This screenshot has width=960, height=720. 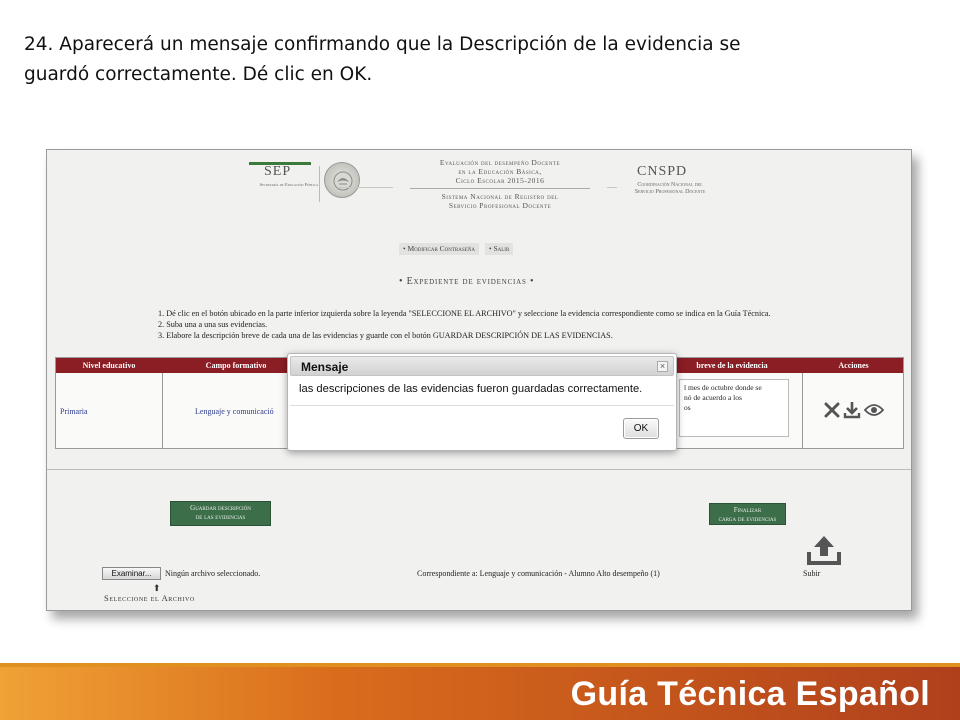 What do you see at coordinates (874, 412) in the screenshot?
I see `view-eye-icon` at bounding box center [874, 412].